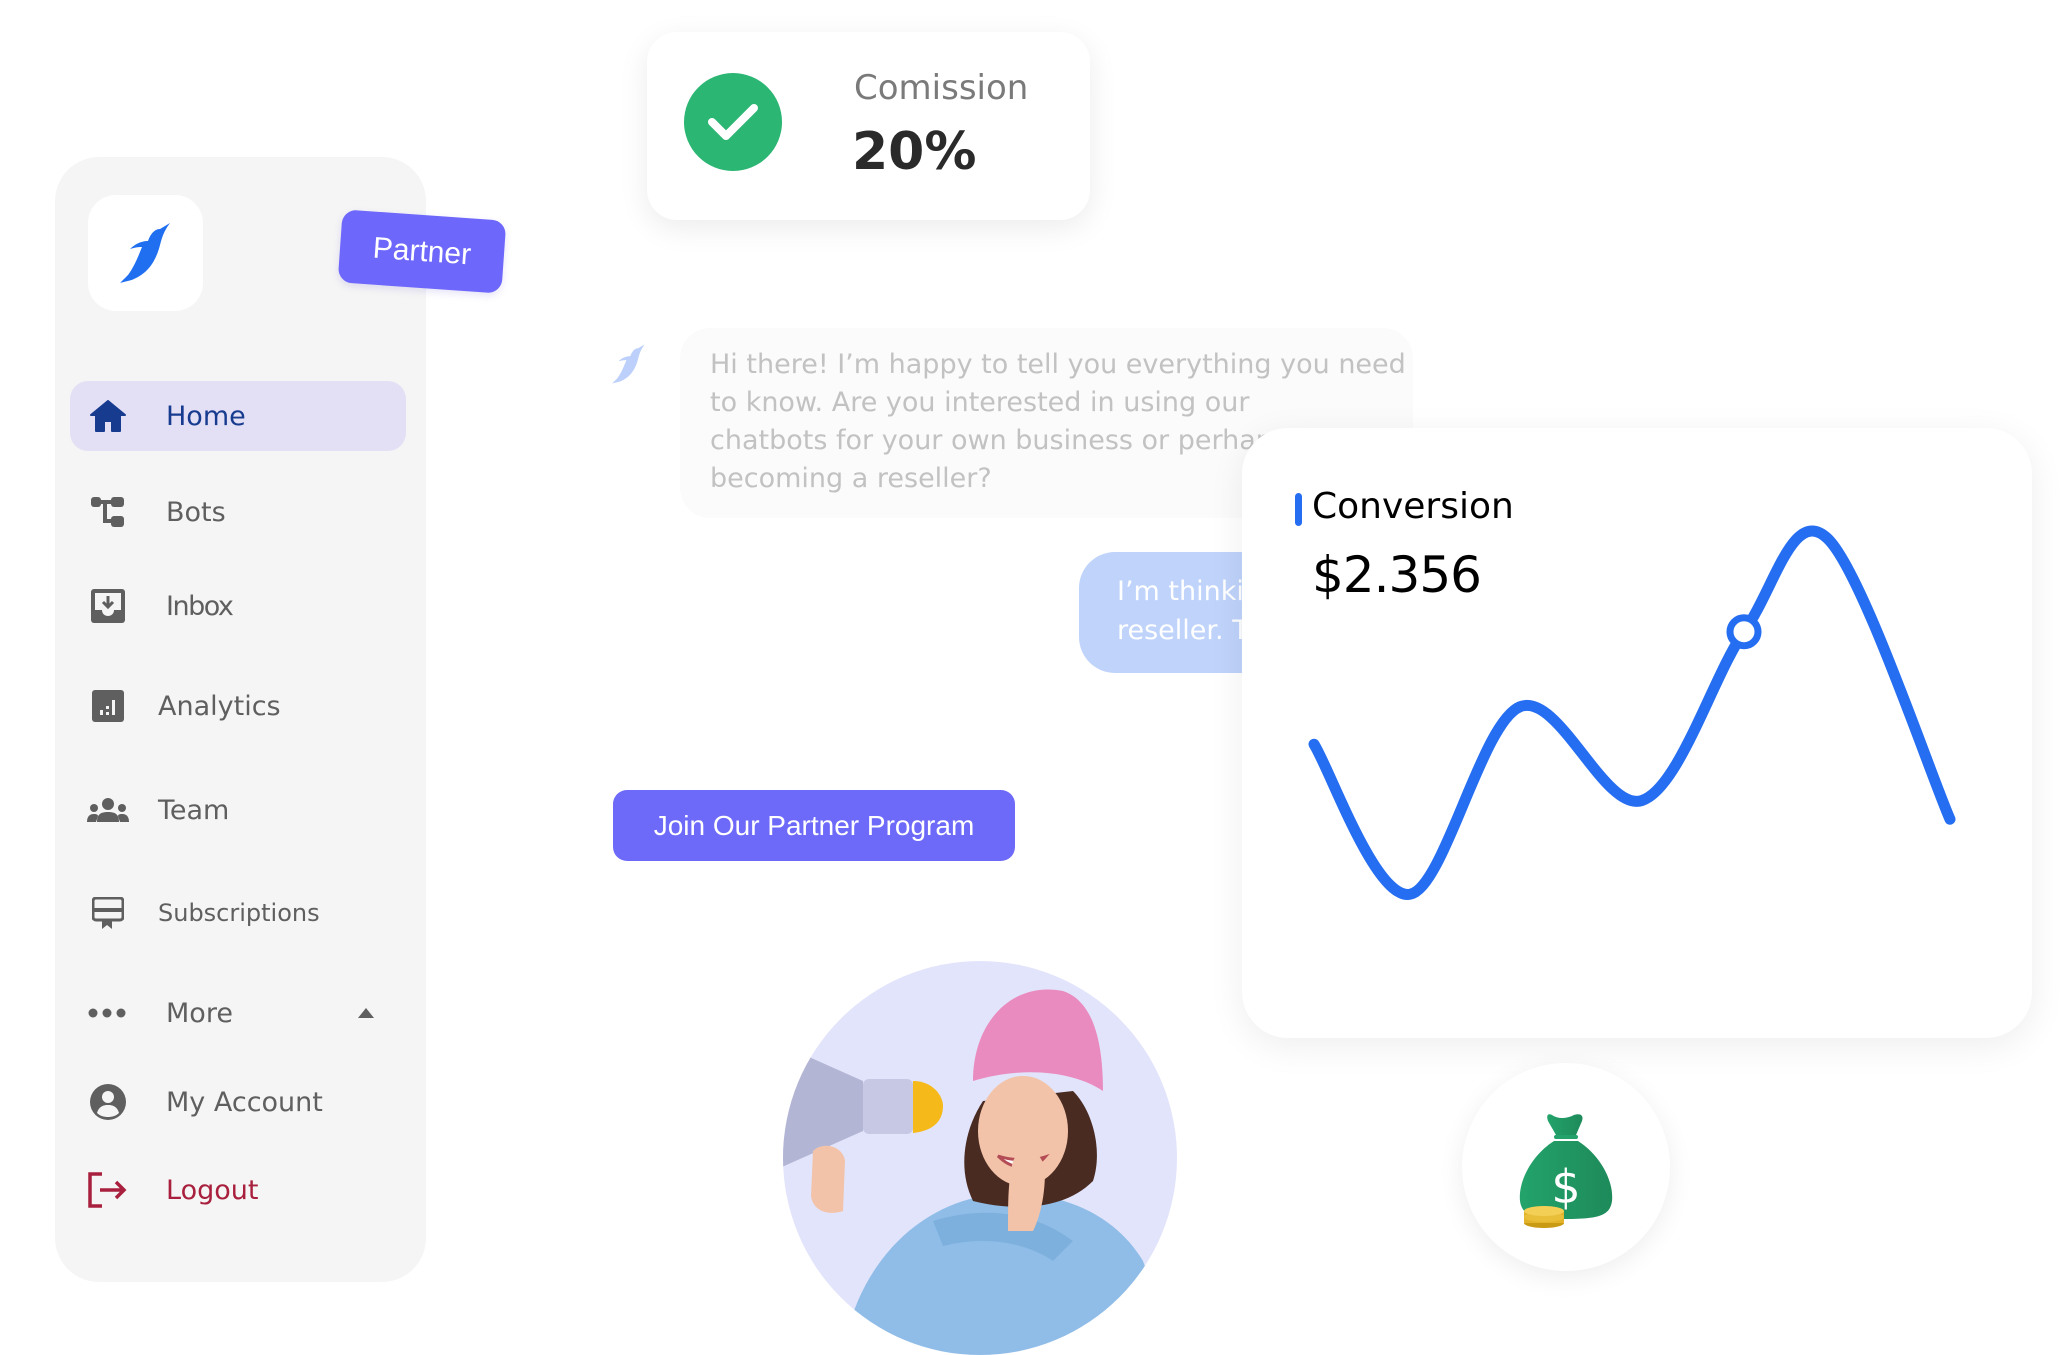 This screenshot has width=2061, height=1355. What do you see at coordinates (200, 606) in the screenshot?
I see `sidebar-item-label: Inbox` at bounding box center [200, 606].